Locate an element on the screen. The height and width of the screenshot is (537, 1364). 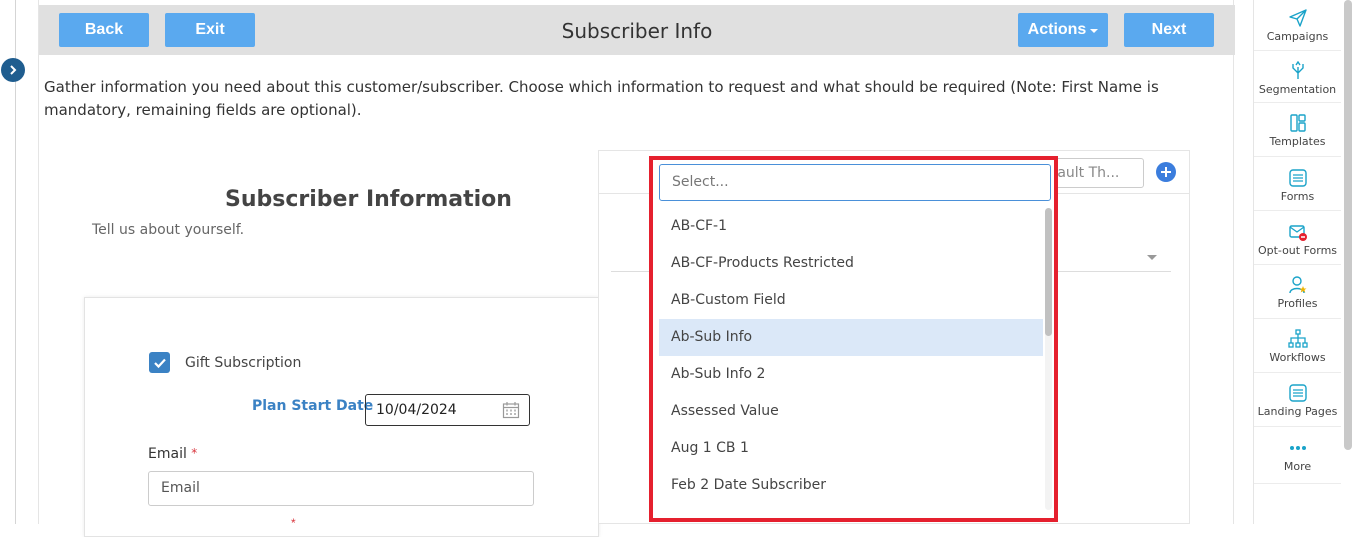
dropdown-scrollbar is located at coordinates (1048, 359).